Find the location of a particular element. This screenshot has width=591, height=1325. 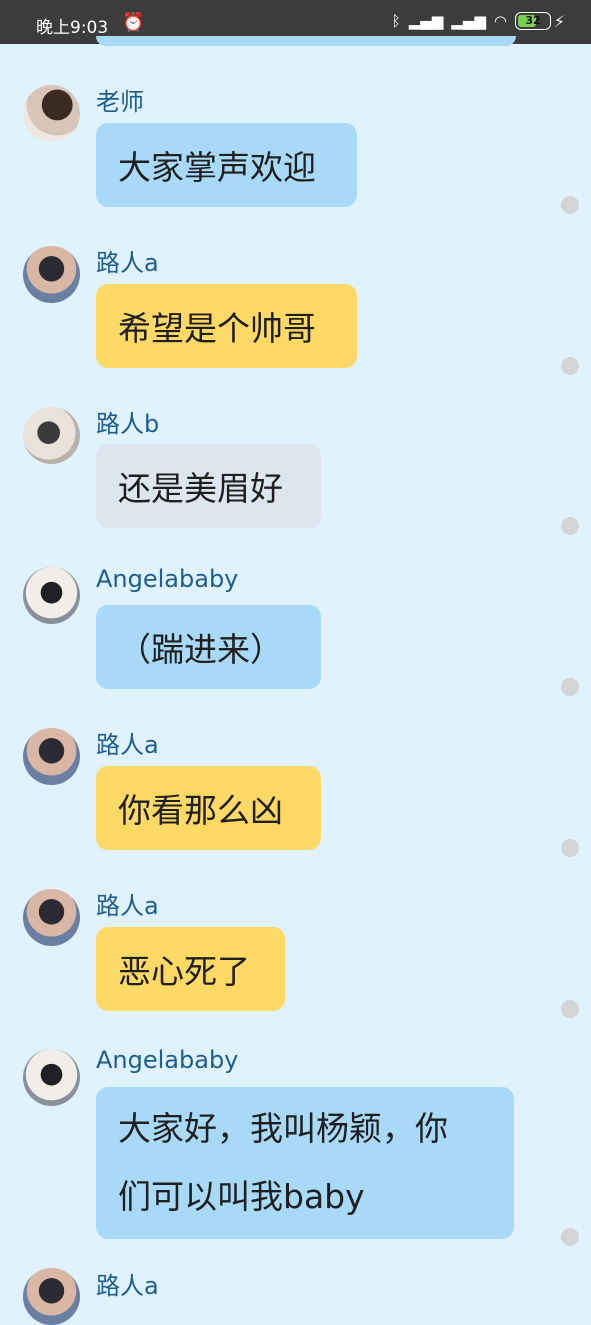

battery-icon: 32 is located at coordinates (533, 21).